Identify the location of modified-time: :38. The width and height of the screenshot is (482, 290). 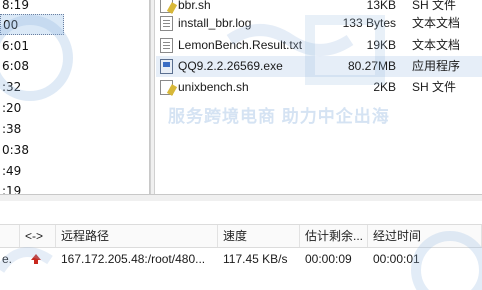
(12, 129).